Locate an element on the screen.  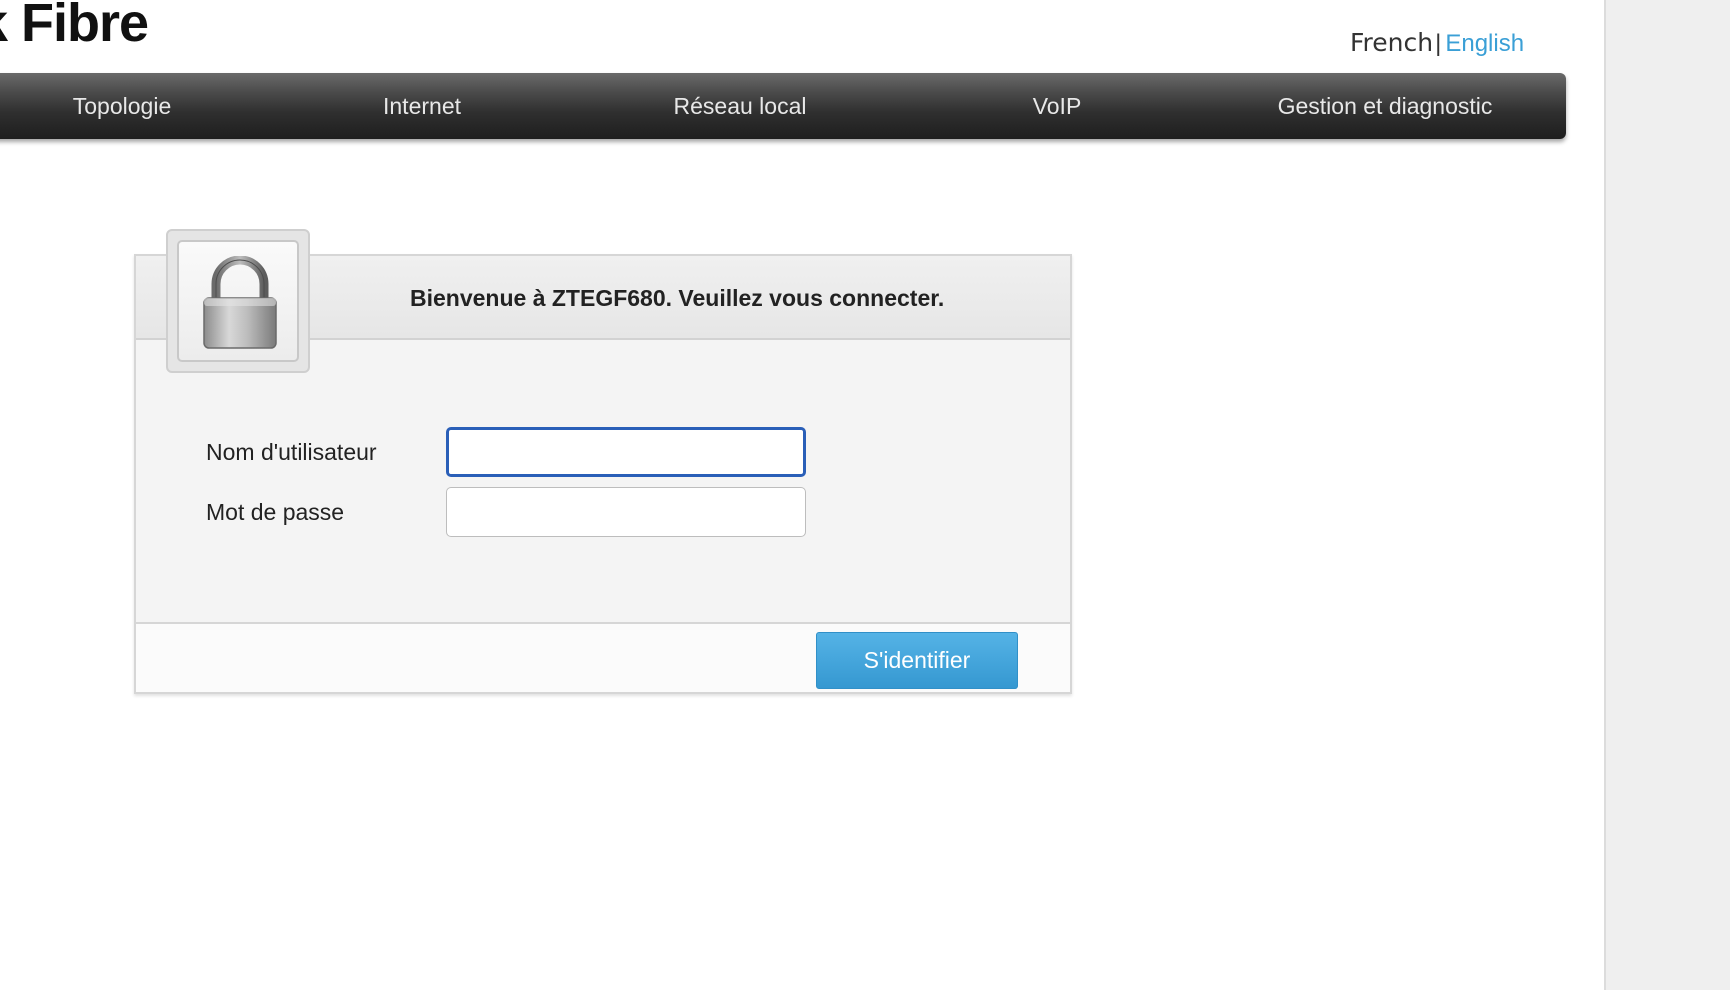
username-input is located at coordinates (626, 452).